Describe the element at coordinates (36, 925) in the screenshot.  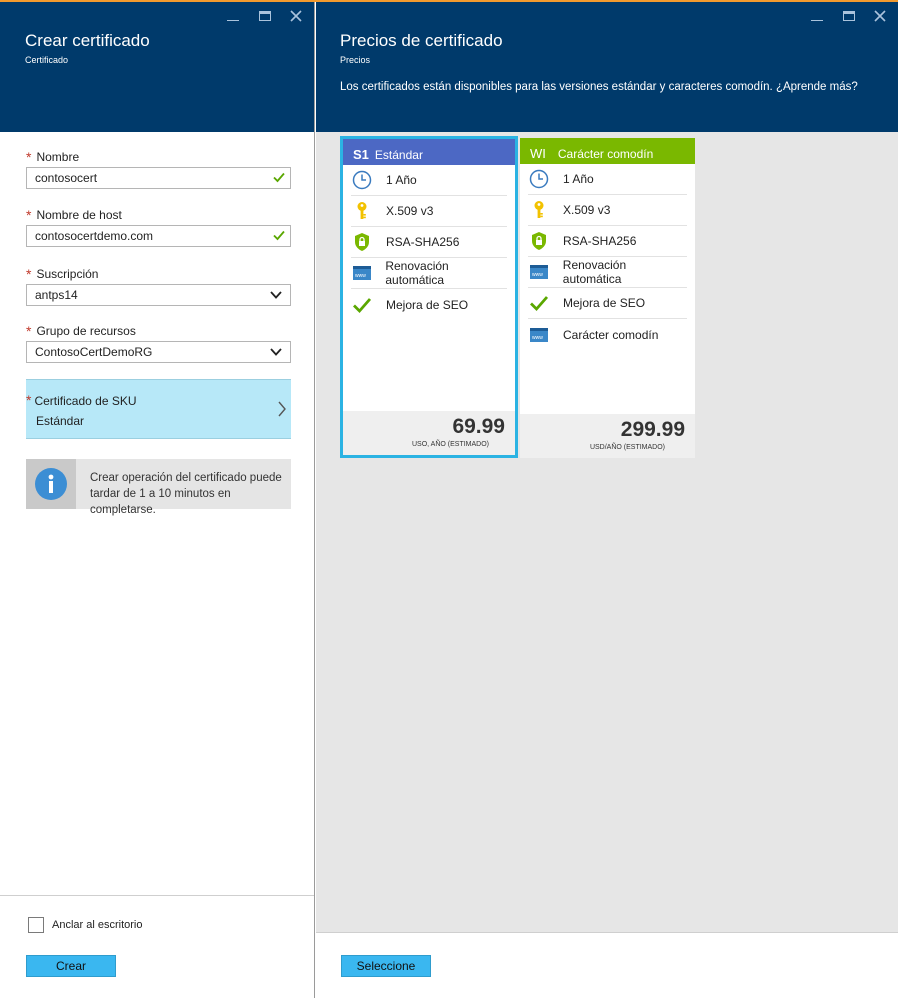
I see `pin-checkbox` at that location.